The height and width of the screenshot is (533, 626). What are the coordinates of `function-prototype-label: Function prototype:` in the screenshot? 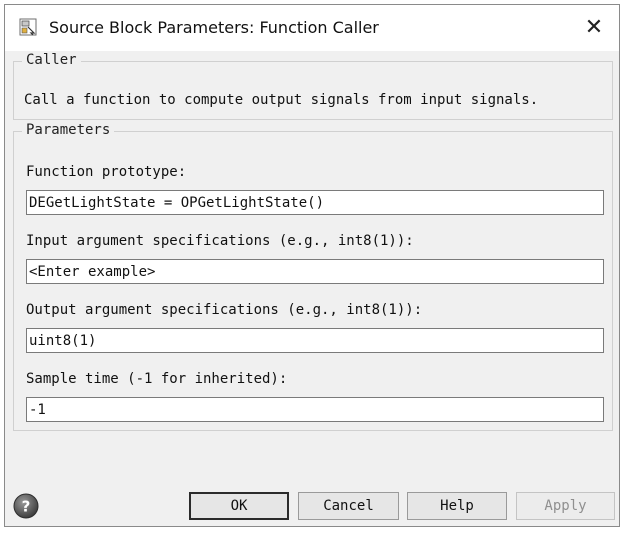 It's located at (106, 172).